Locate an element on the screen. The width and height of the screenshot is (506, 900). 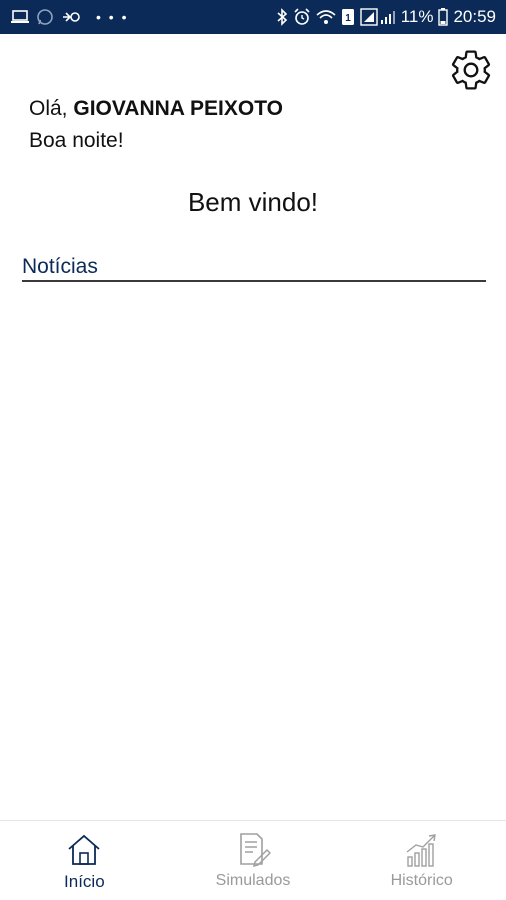
news-section-header: Notícias is located at coordinates (254, 268).